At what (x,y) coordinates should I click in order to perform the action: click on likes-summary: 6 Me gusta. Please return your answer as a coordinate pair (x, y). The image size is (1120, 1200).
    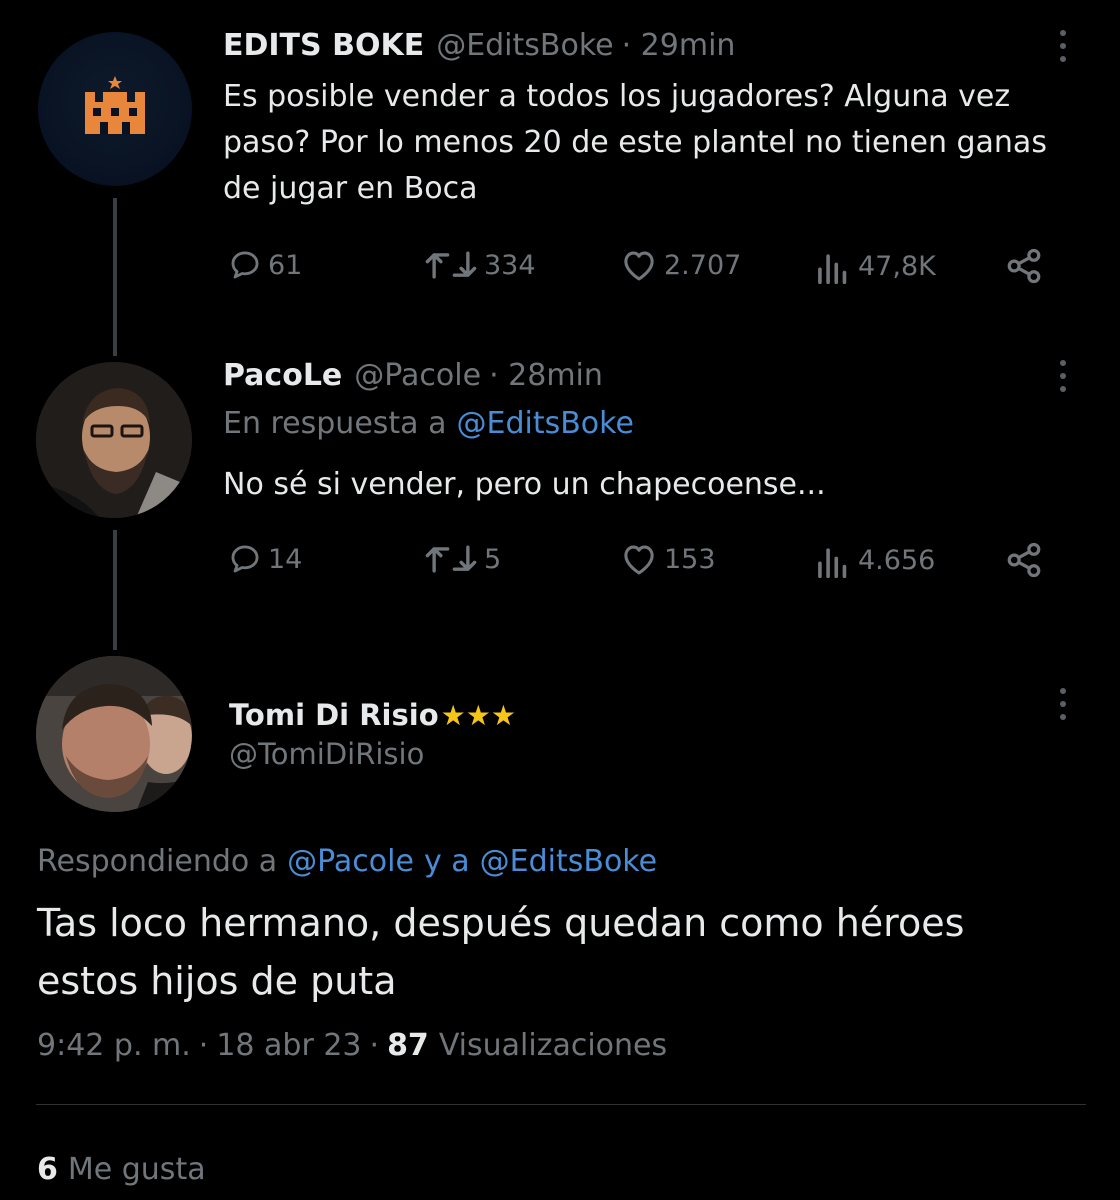
    Looking at the image, I should click on (121, 1169).